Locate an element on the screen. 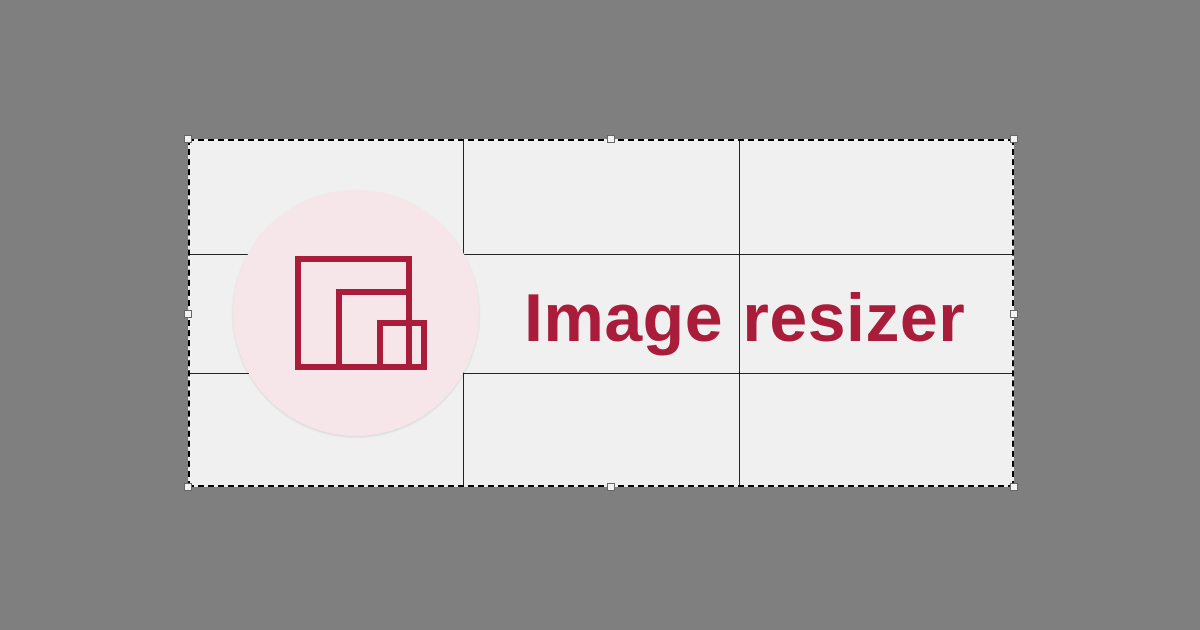 The height and width of the screenshot is (630, 1200). image-resize-icon-medium-frame is located at coordinates (374, 329).